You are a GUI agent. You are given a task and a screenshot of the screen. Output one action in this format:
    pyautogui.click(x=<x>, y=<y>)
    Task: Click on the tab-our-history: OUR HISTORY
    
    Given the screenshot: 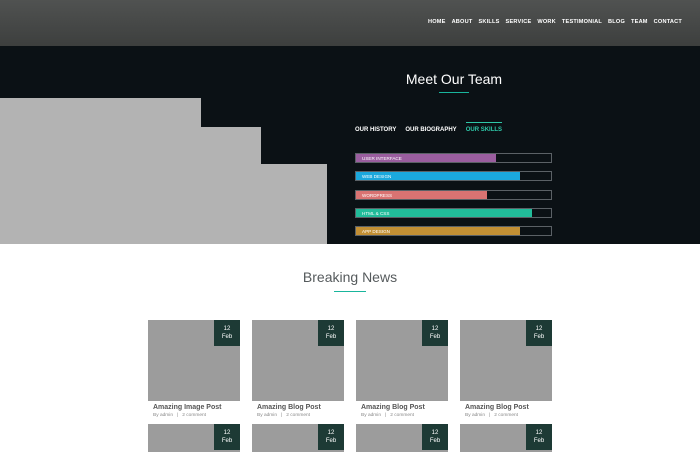 What is the action you would take?
    pyautogui.click(x=375, y=130)
    